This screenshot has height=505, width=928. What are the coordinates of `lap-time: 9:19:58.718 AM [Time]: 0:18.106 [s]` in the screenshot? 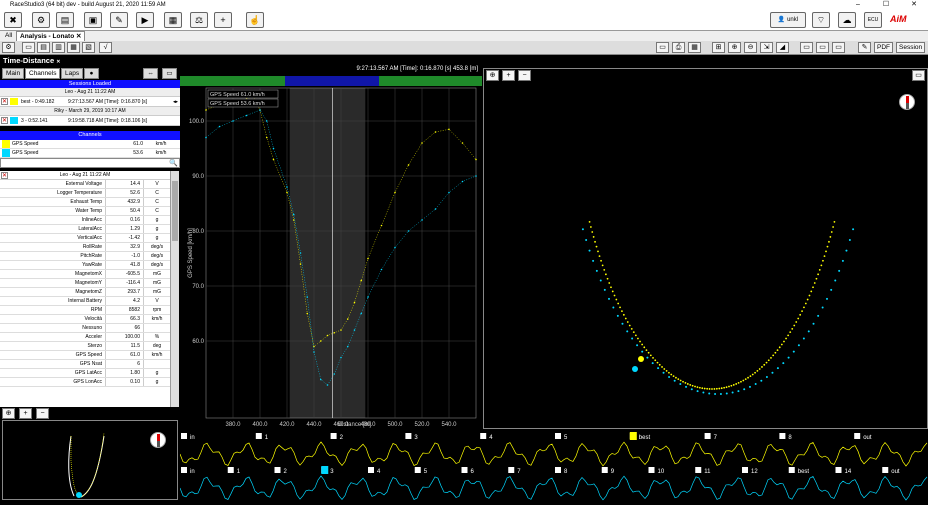 It's located at (108, 121).